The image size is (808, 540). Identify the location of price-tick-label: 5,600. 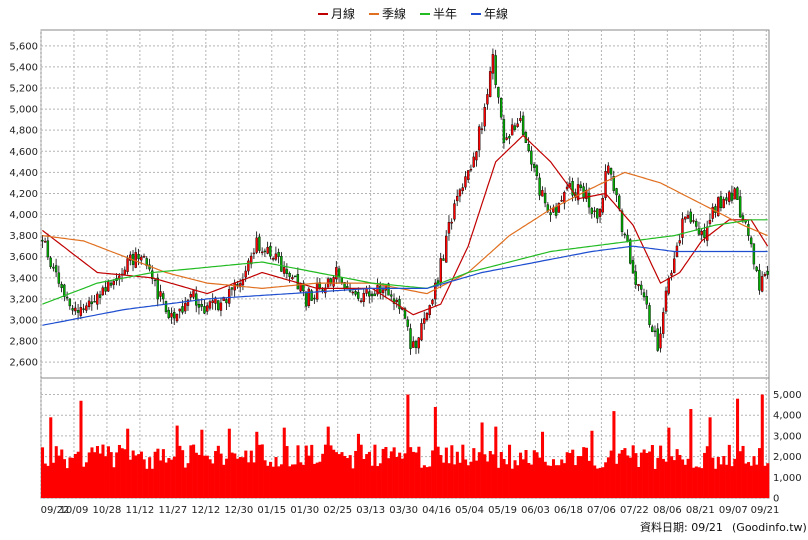
(23, 46).